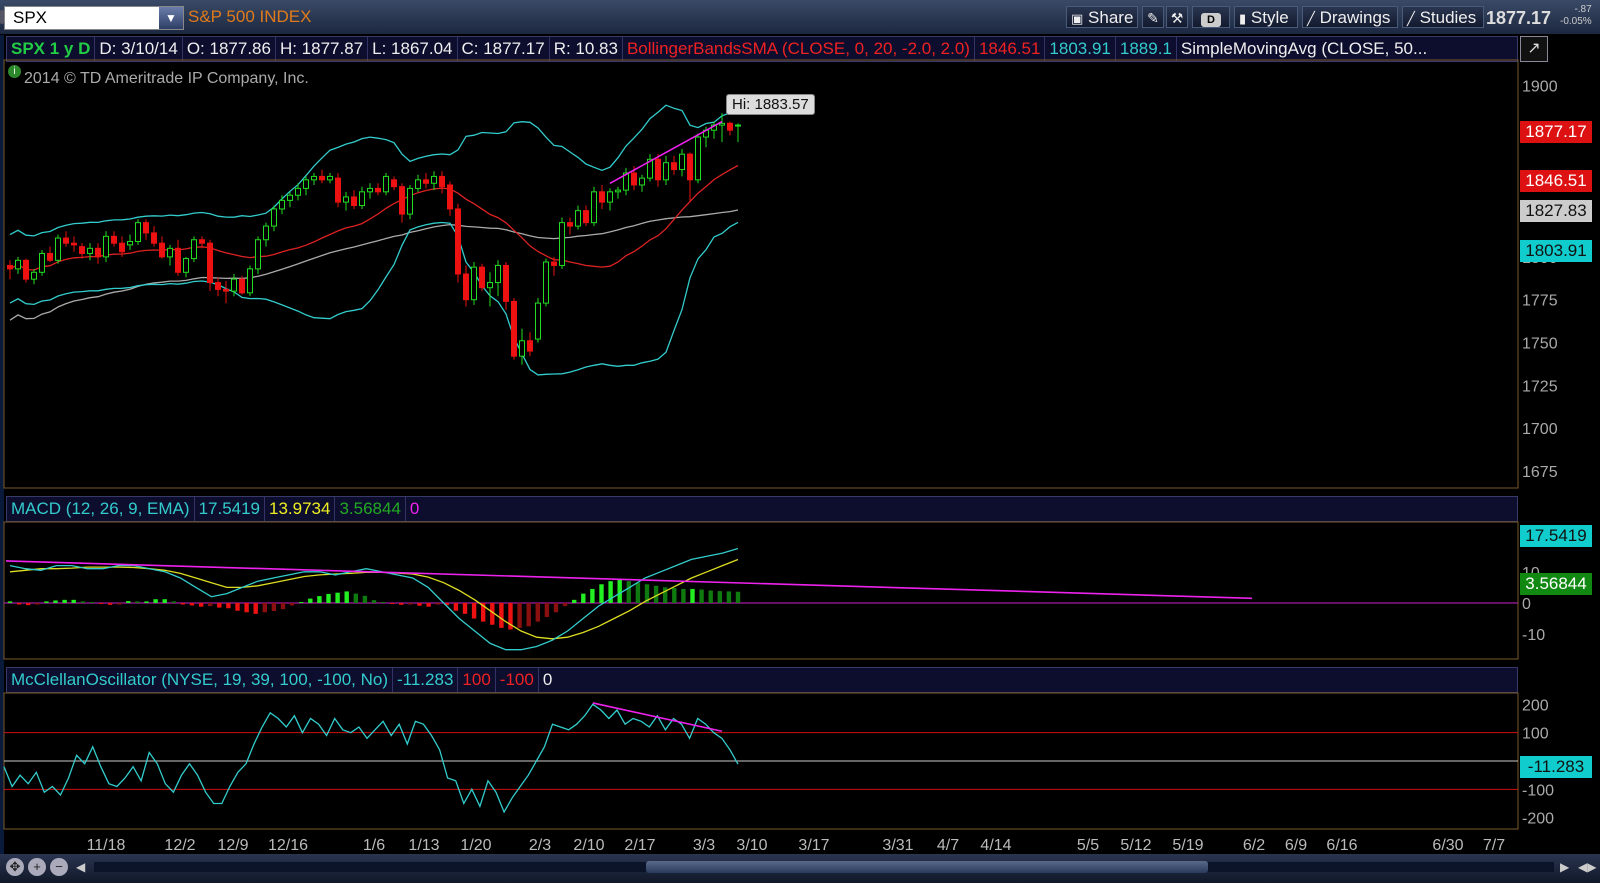 The height and width of the screenshot is (883, 1600). I want to click on hi-label: Hi: 1883.57, so click(770, 104).